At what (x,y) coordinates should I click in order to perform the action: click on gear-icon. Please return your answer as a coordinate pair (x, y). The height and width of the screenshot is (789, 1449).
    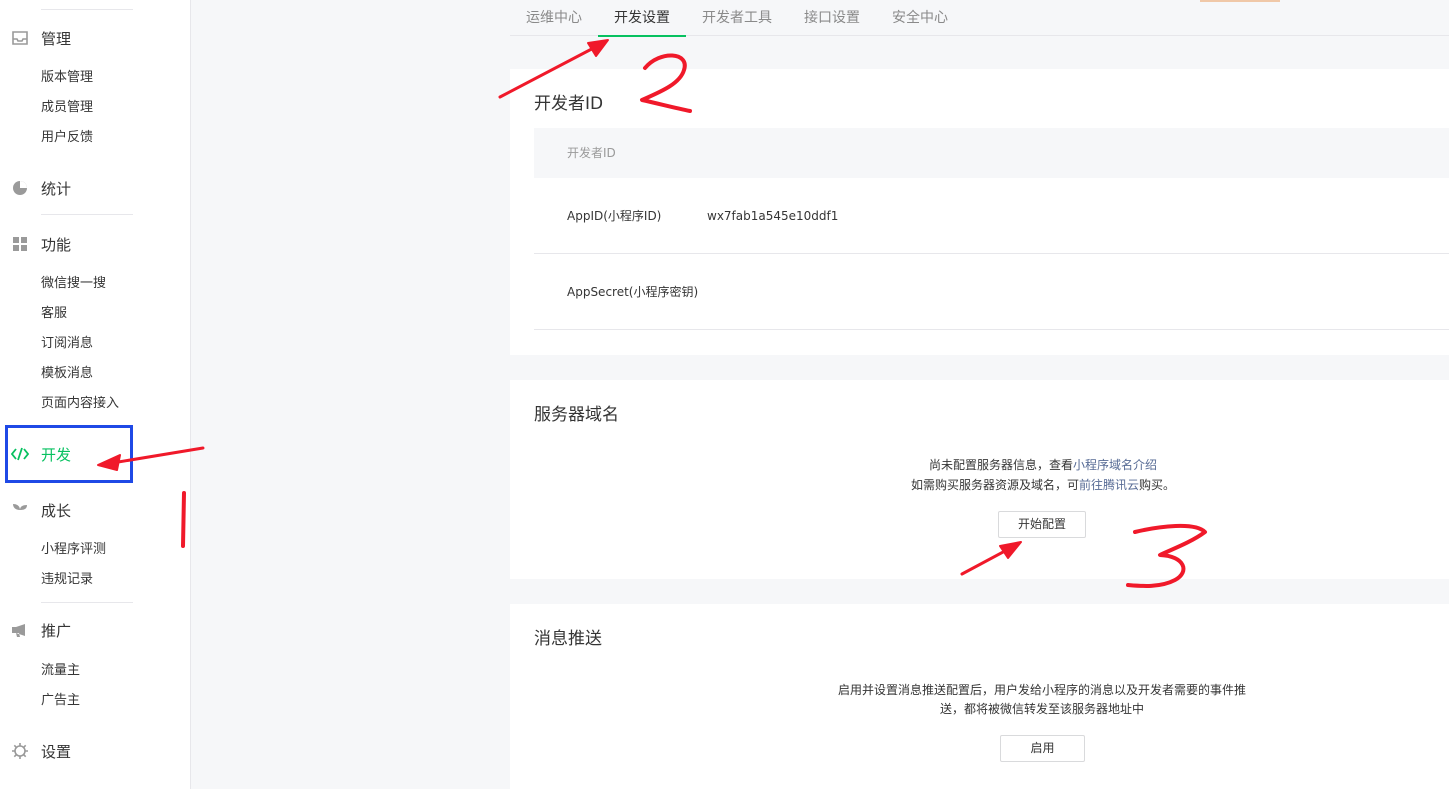
    Looking at the image, I should click on (20, 751).